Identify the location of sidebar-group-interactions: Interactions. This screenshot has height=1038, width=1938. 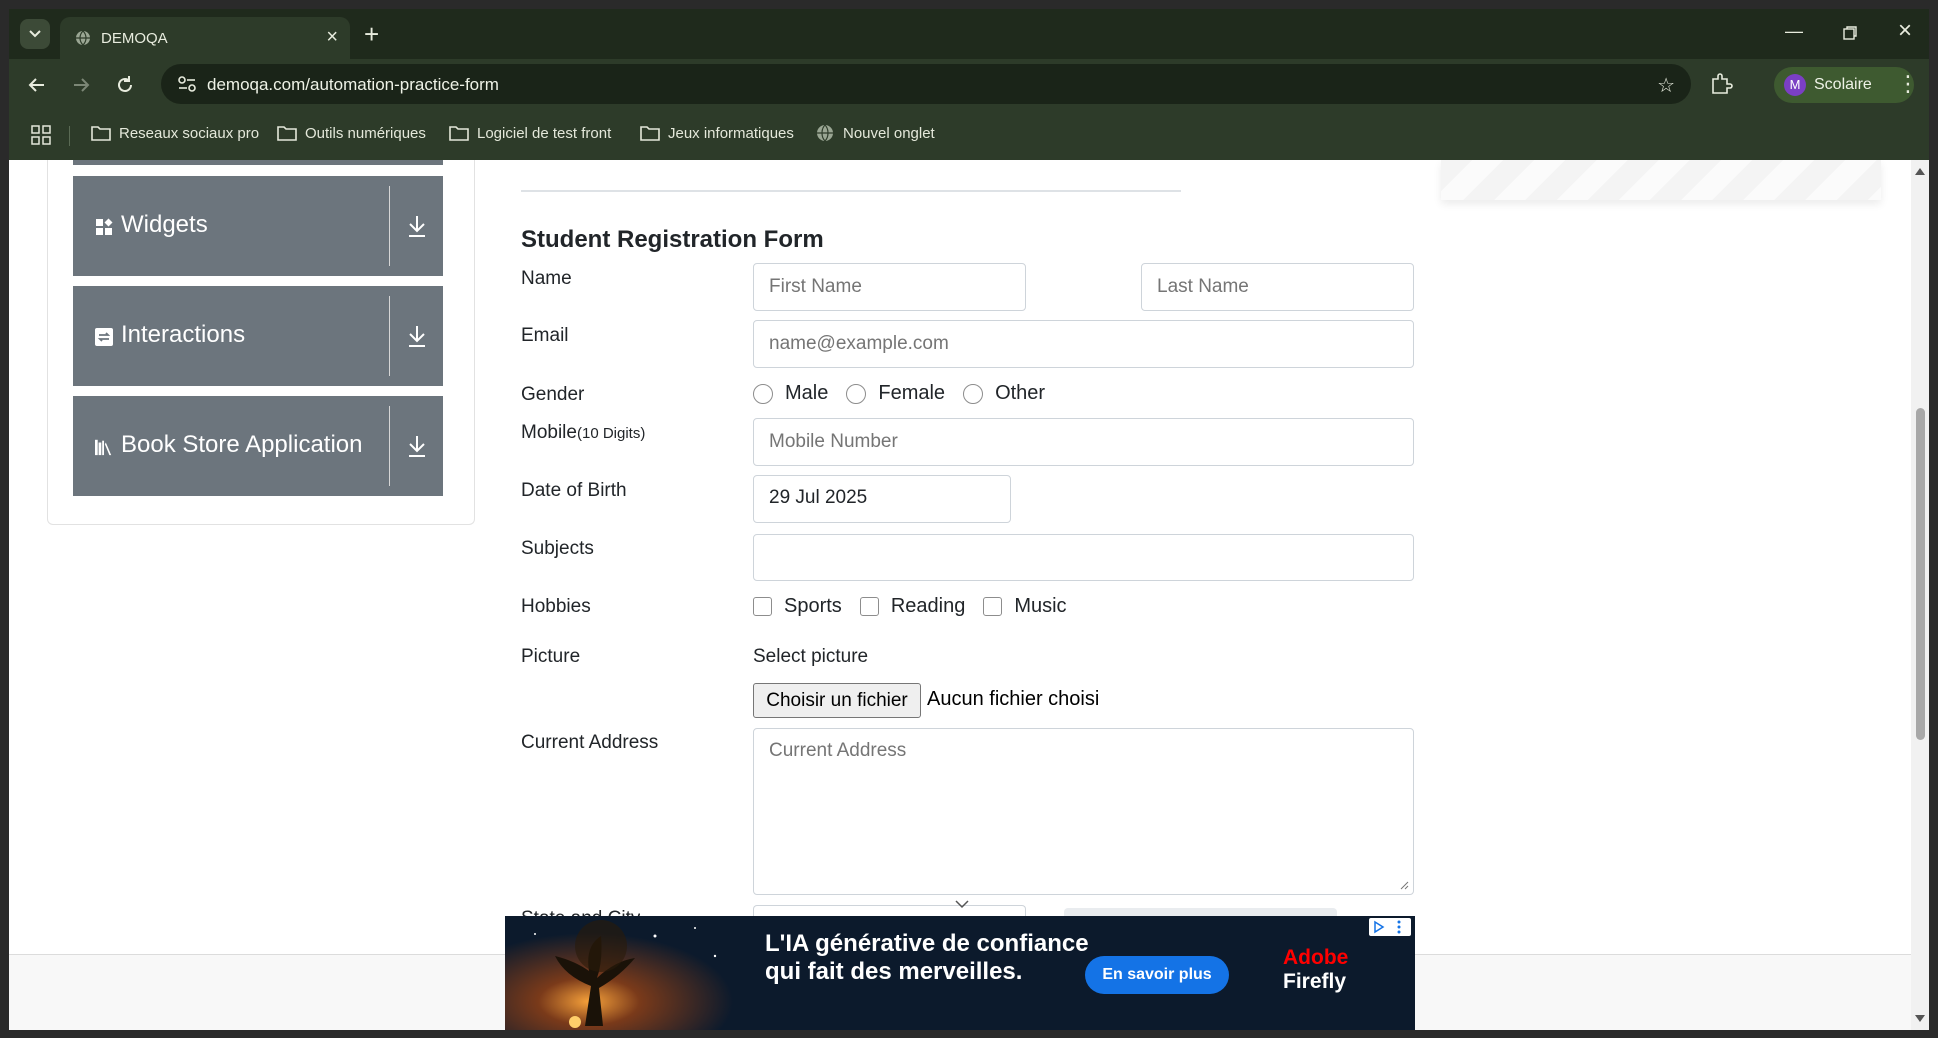
(258, 336).